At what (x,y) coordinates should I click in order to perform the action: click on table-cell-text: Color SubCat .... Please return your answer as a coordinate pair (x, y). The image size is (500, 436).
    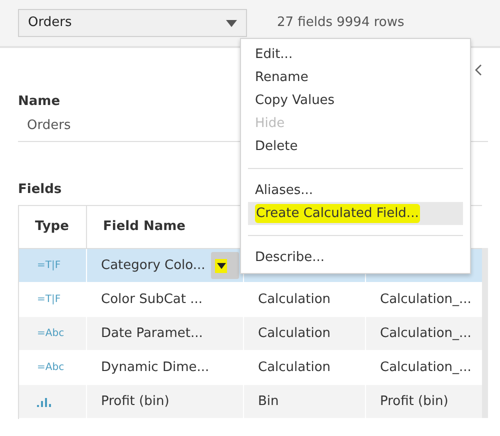
    Looking at the image, I should click on (151, 299).